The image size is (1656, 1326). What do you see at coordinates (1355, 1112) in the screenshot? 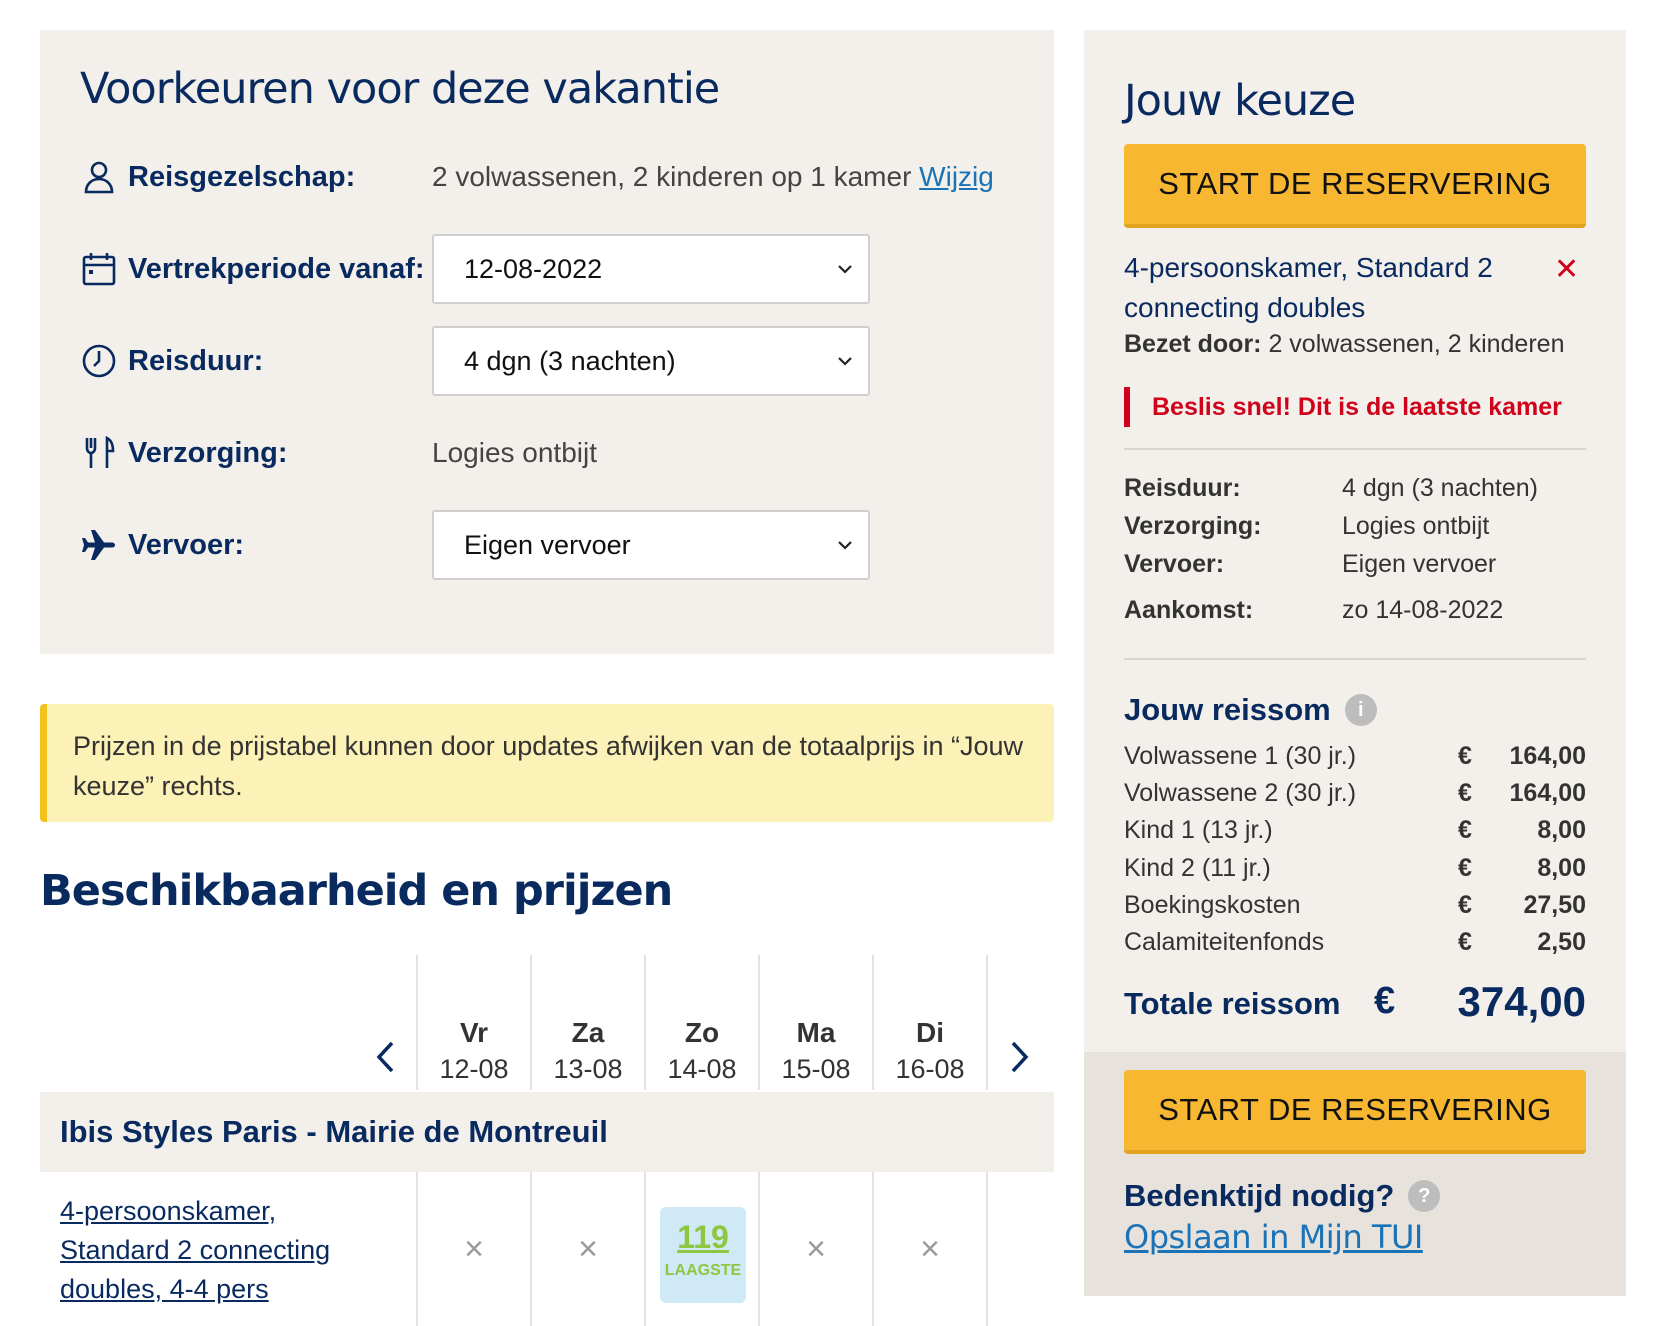
I see `start-reservation-button-bottom: START DE RESERVERING` at bounding box center [1355, 1112].